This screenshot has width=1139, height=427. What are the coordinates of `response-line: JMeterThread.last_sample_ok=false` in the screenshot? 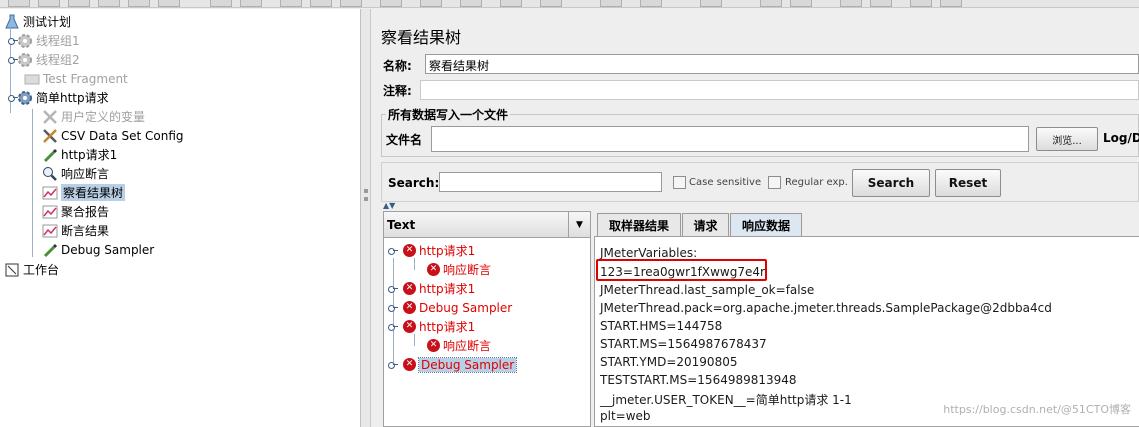 It's located at (707, 290).